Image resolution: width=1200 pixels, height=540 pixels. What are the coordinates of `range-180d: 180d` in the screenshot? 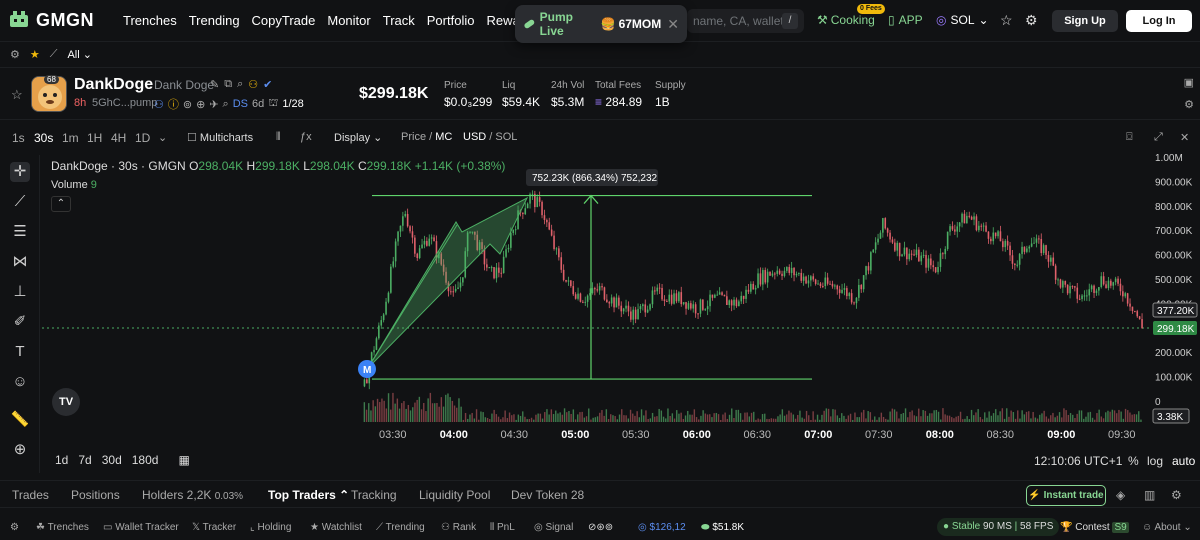 It's located at (145, 460).